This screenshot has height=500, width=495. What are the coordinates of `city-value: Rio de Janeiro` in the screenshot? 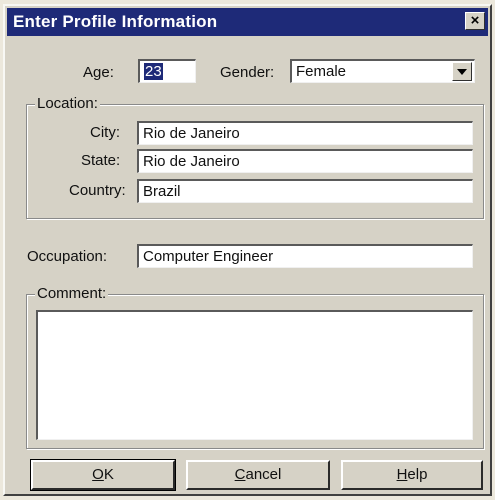 It's located at (191, 133).